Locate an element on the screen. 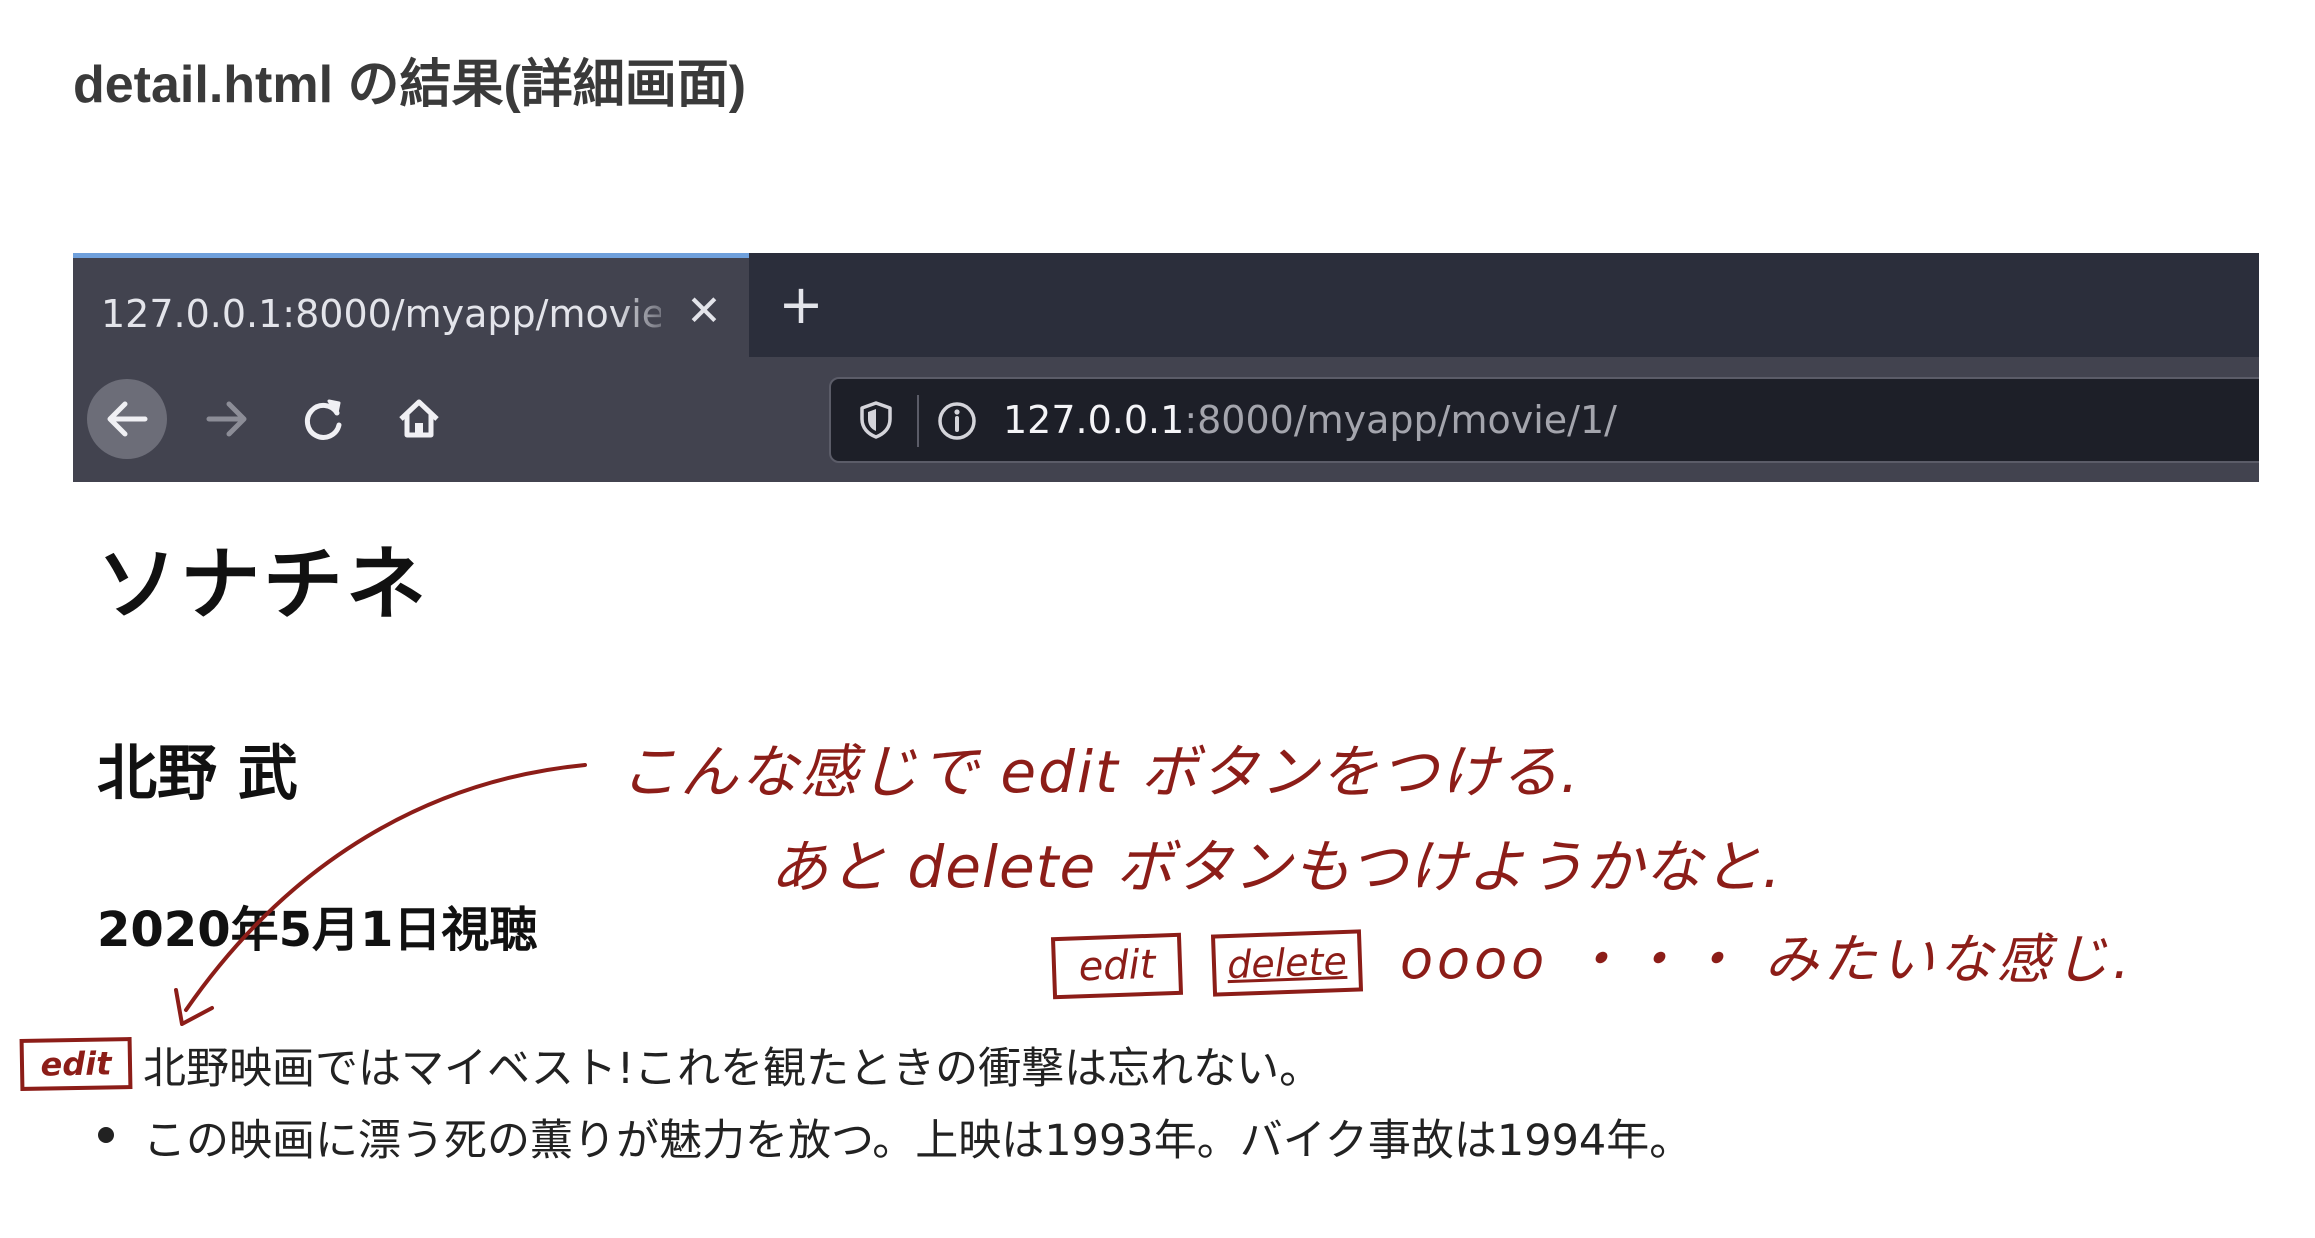  bullet-icon is located at coordinates (106, 1135).